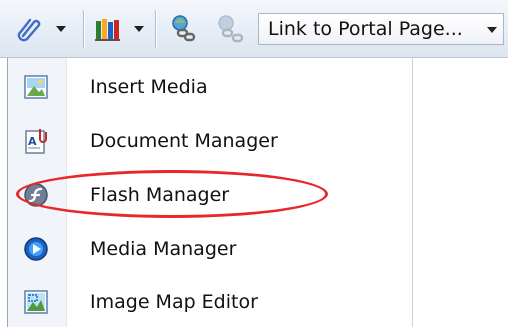  What do you see at coordinates (36, 302) in the screenshot?
I see `image-map-icon` at bounding box center [36, 302].